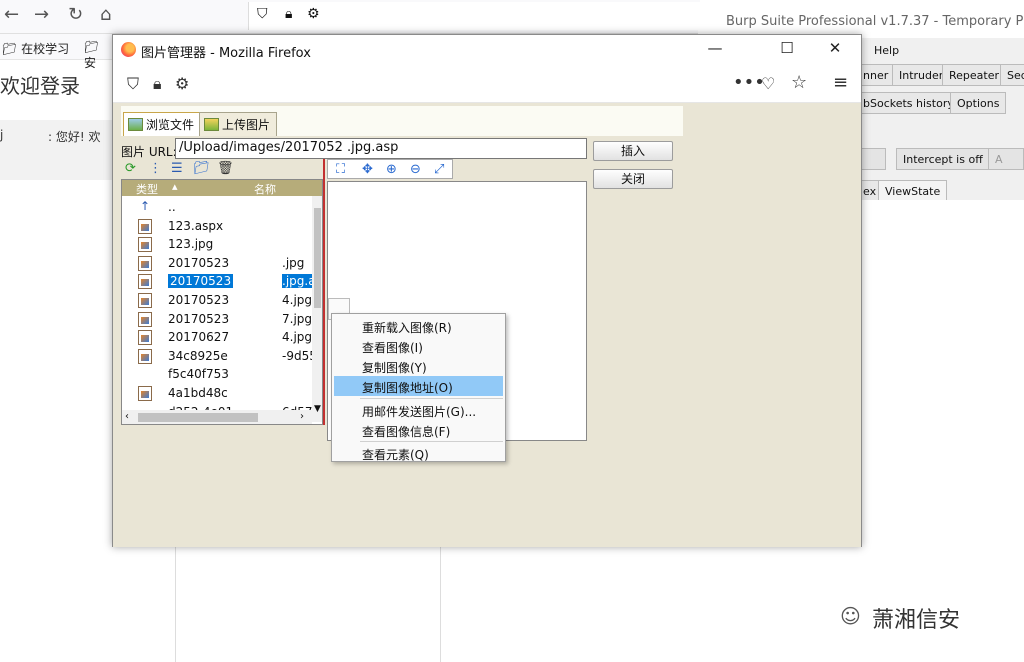  What do you see at coordinates (297, 337) in the screenshot?
I see `file-name-suffix: 4.jpg` at bounding box center [297, 337].